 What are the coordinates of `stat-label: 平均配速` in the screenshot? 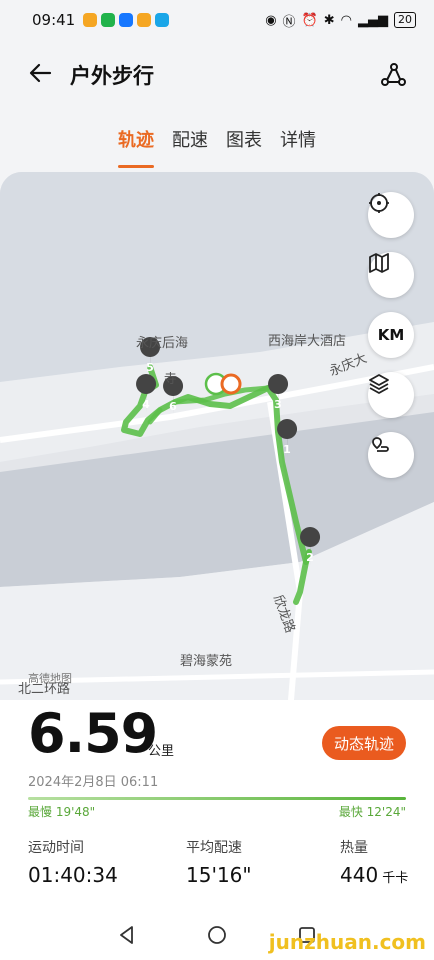 It's located at (214, 848).